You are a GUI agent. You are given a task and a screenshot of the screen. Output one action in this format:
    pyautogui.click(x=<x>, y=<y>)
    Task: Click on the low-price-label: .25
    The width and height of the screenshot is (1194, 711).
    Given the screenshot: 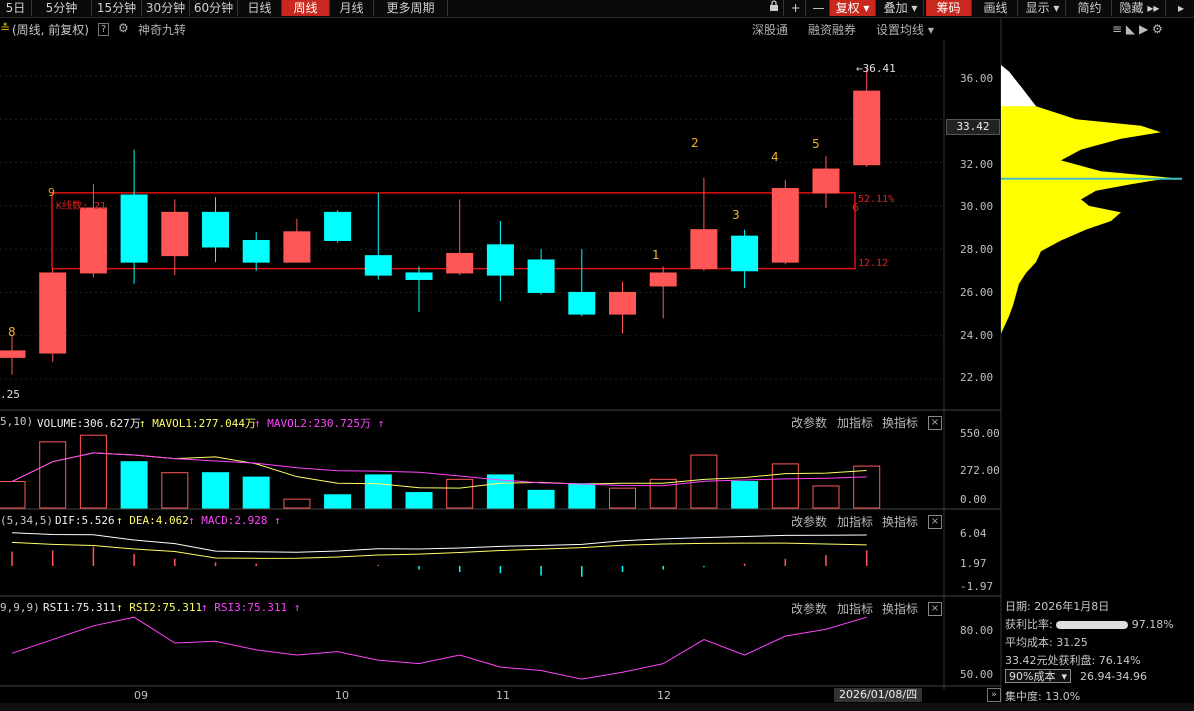 What is the action you would take?
    pyautogui.click(x=10, y=394)
    